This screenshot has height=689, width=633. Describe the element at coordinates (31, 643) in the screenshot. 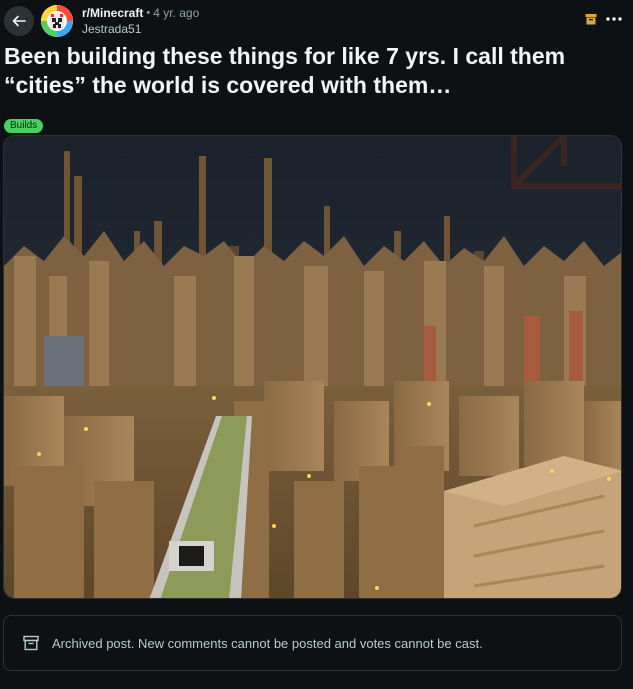

I see `archive-icon` at that location.